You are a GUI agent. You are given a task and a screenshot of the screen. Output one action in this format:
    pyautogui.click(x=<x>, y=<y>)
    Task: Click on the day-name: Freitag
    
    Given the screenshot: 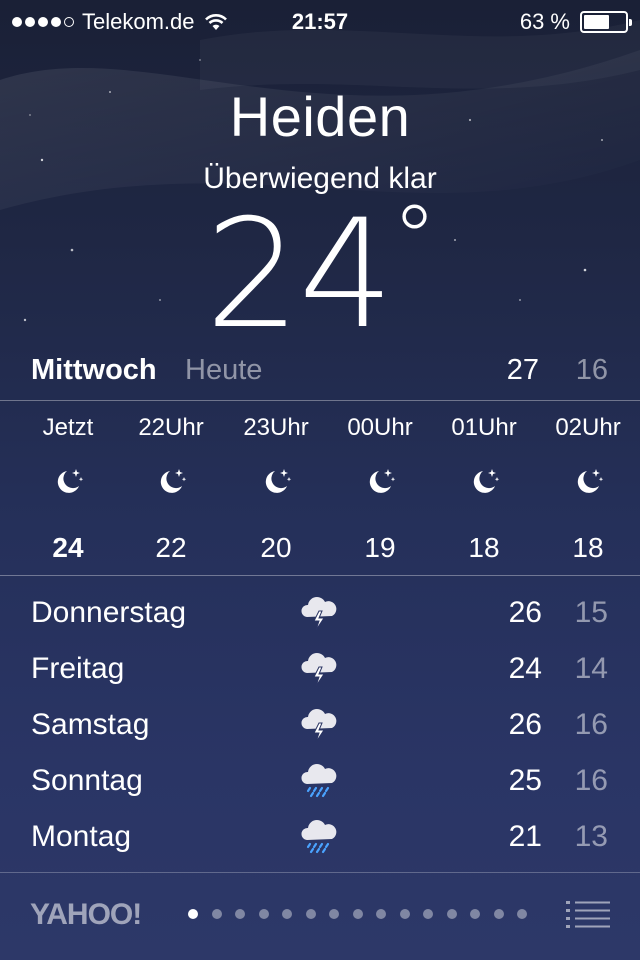 What is the action you would take?
    pyautogui.click(x=78, y=668)
    